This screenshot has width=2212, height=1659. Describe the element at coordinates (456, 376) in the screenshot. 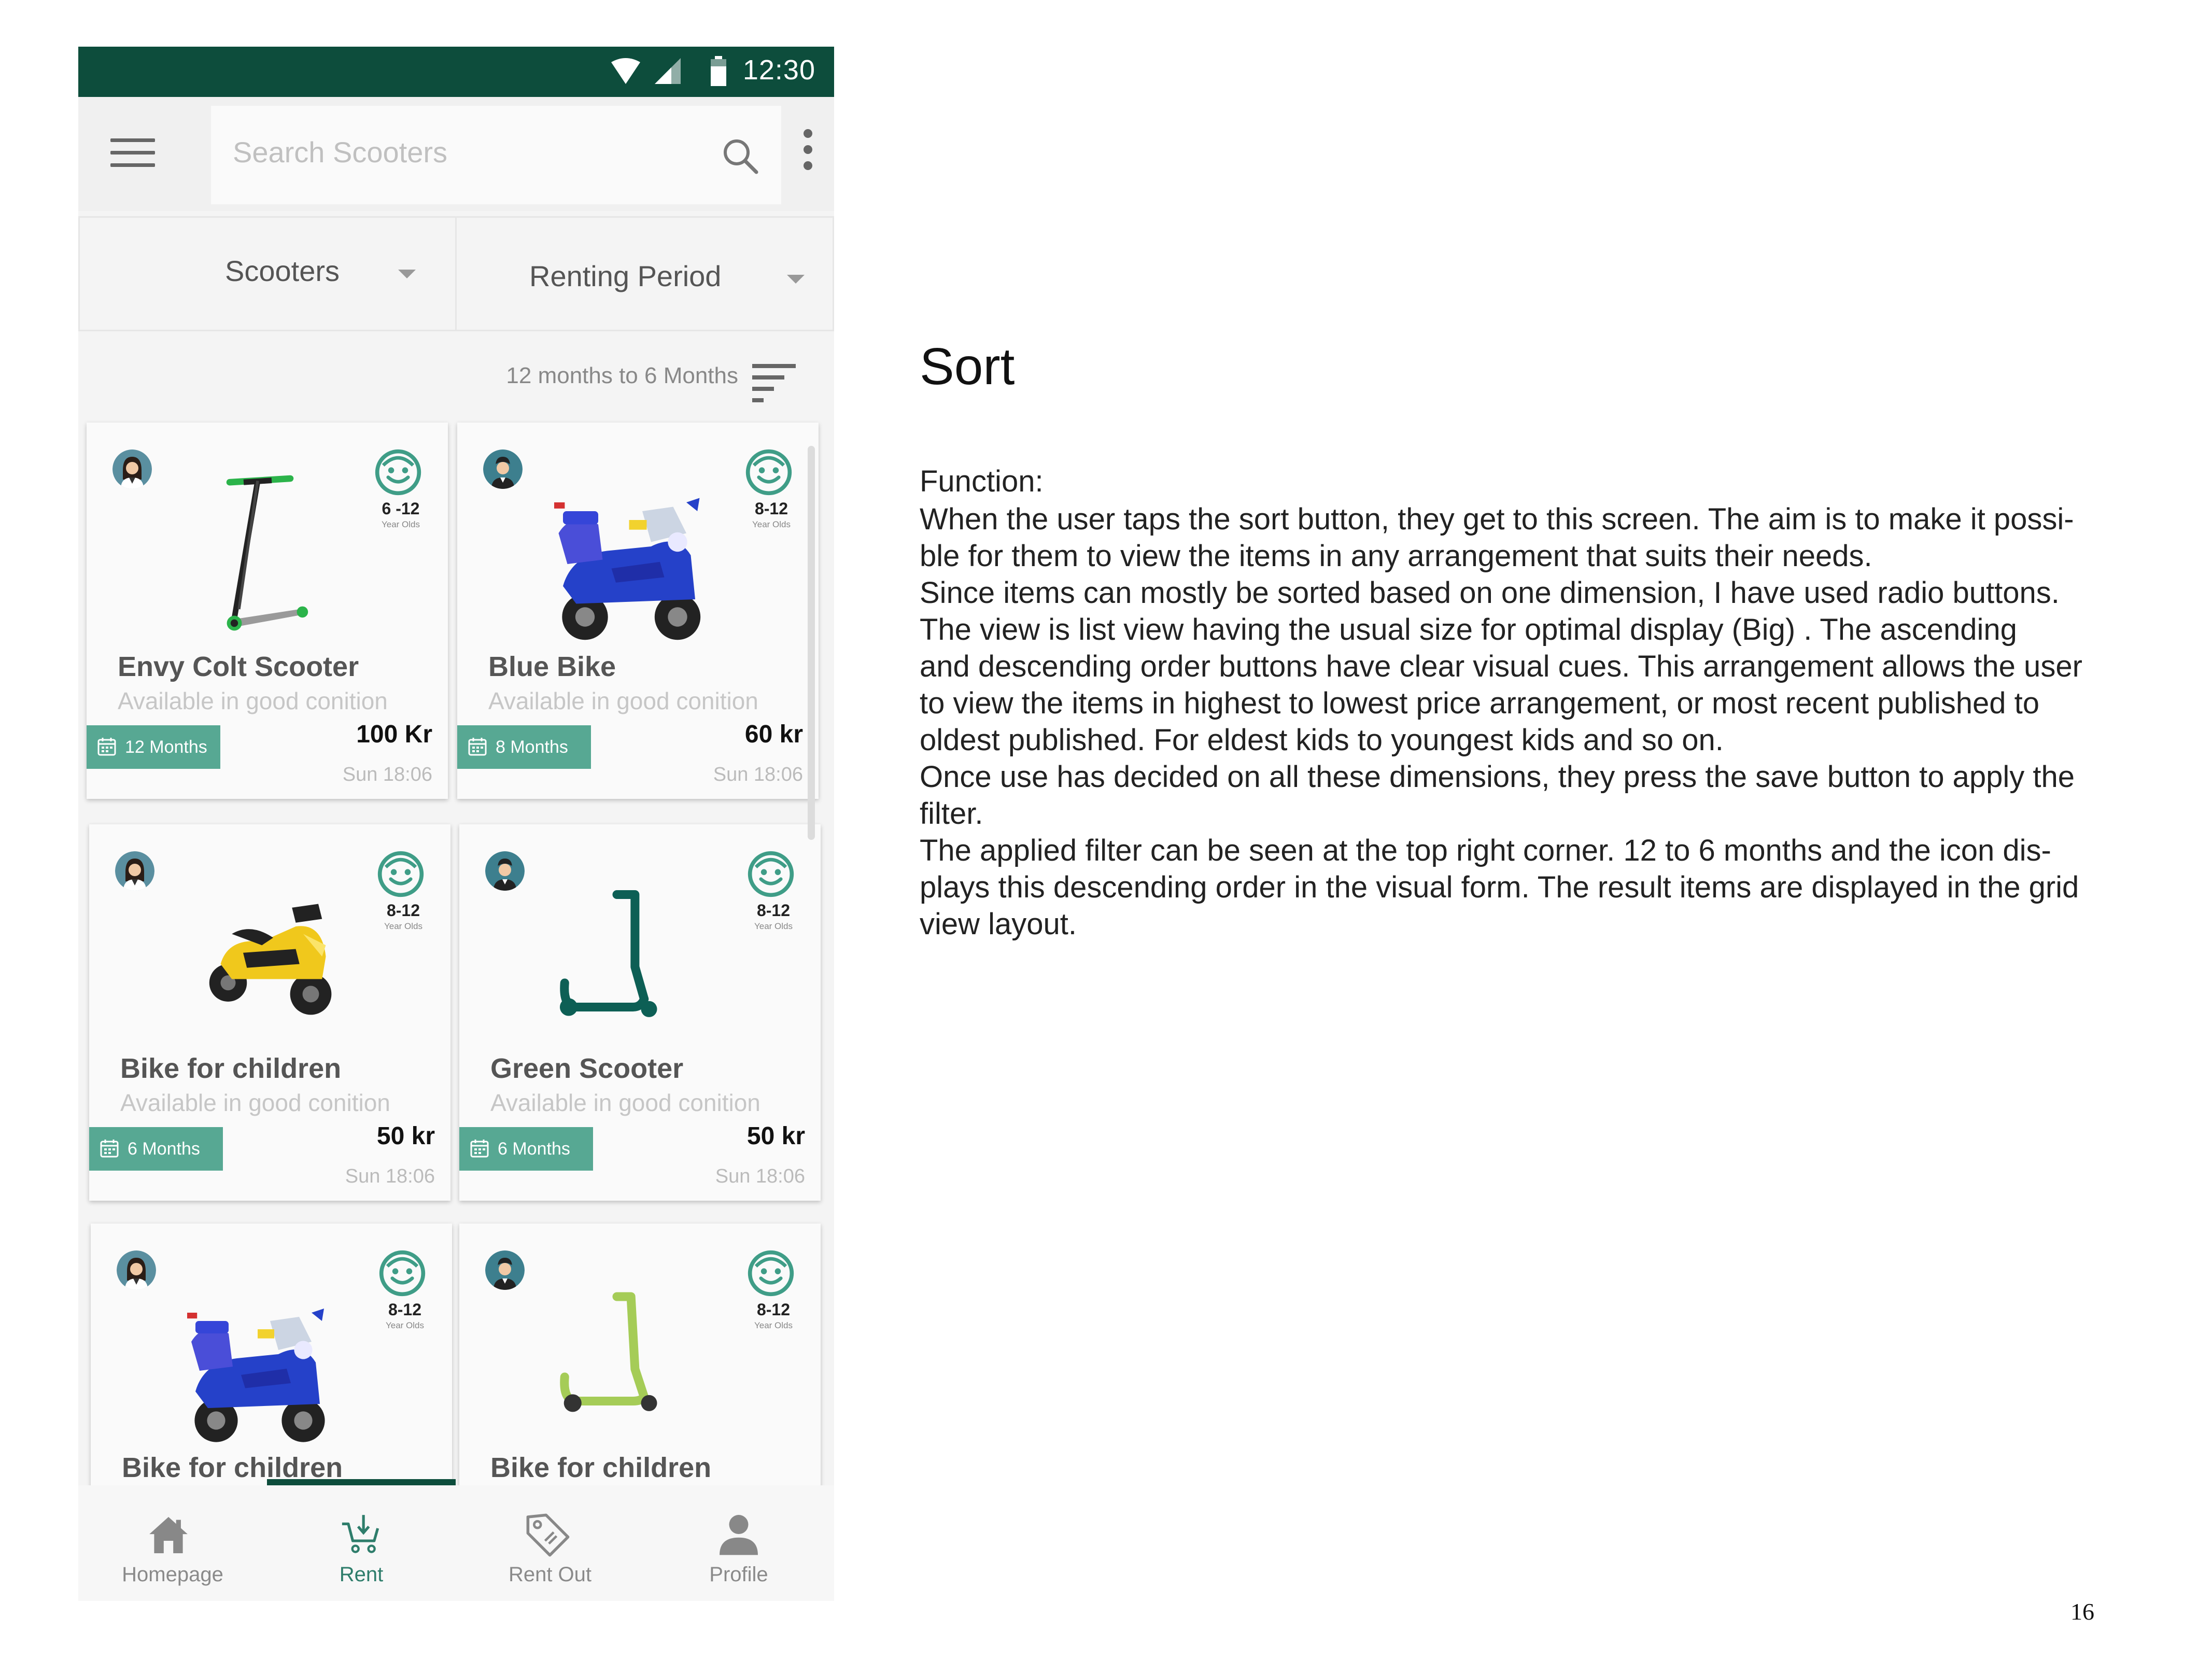

I see `sort-bar: 12 months to 6 Months` at that location.